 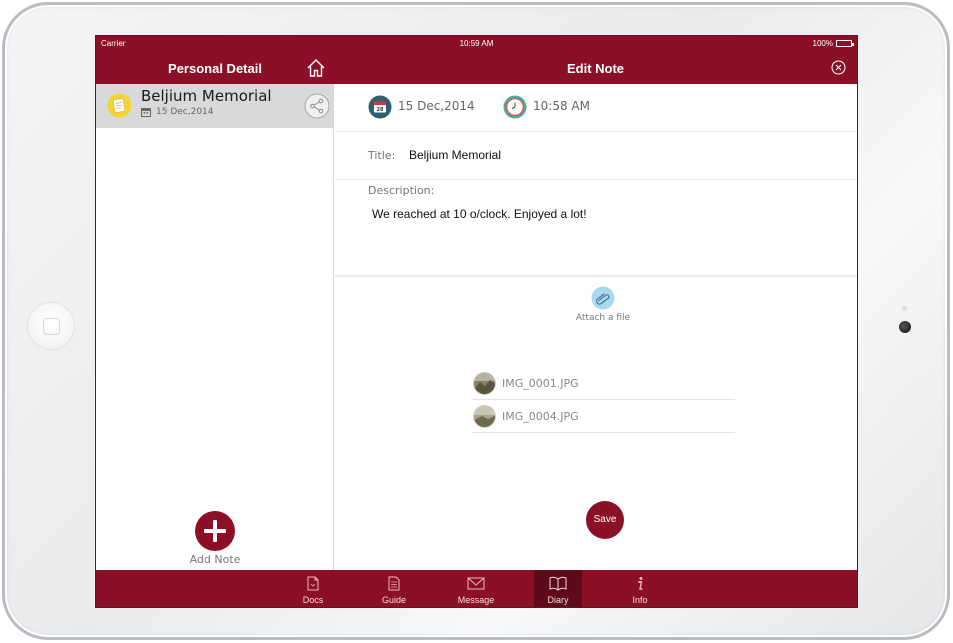 What do you see at coordinates (605, 520) in the screenshot?
I see `save-button: Save` at bounding box center [605, 520].